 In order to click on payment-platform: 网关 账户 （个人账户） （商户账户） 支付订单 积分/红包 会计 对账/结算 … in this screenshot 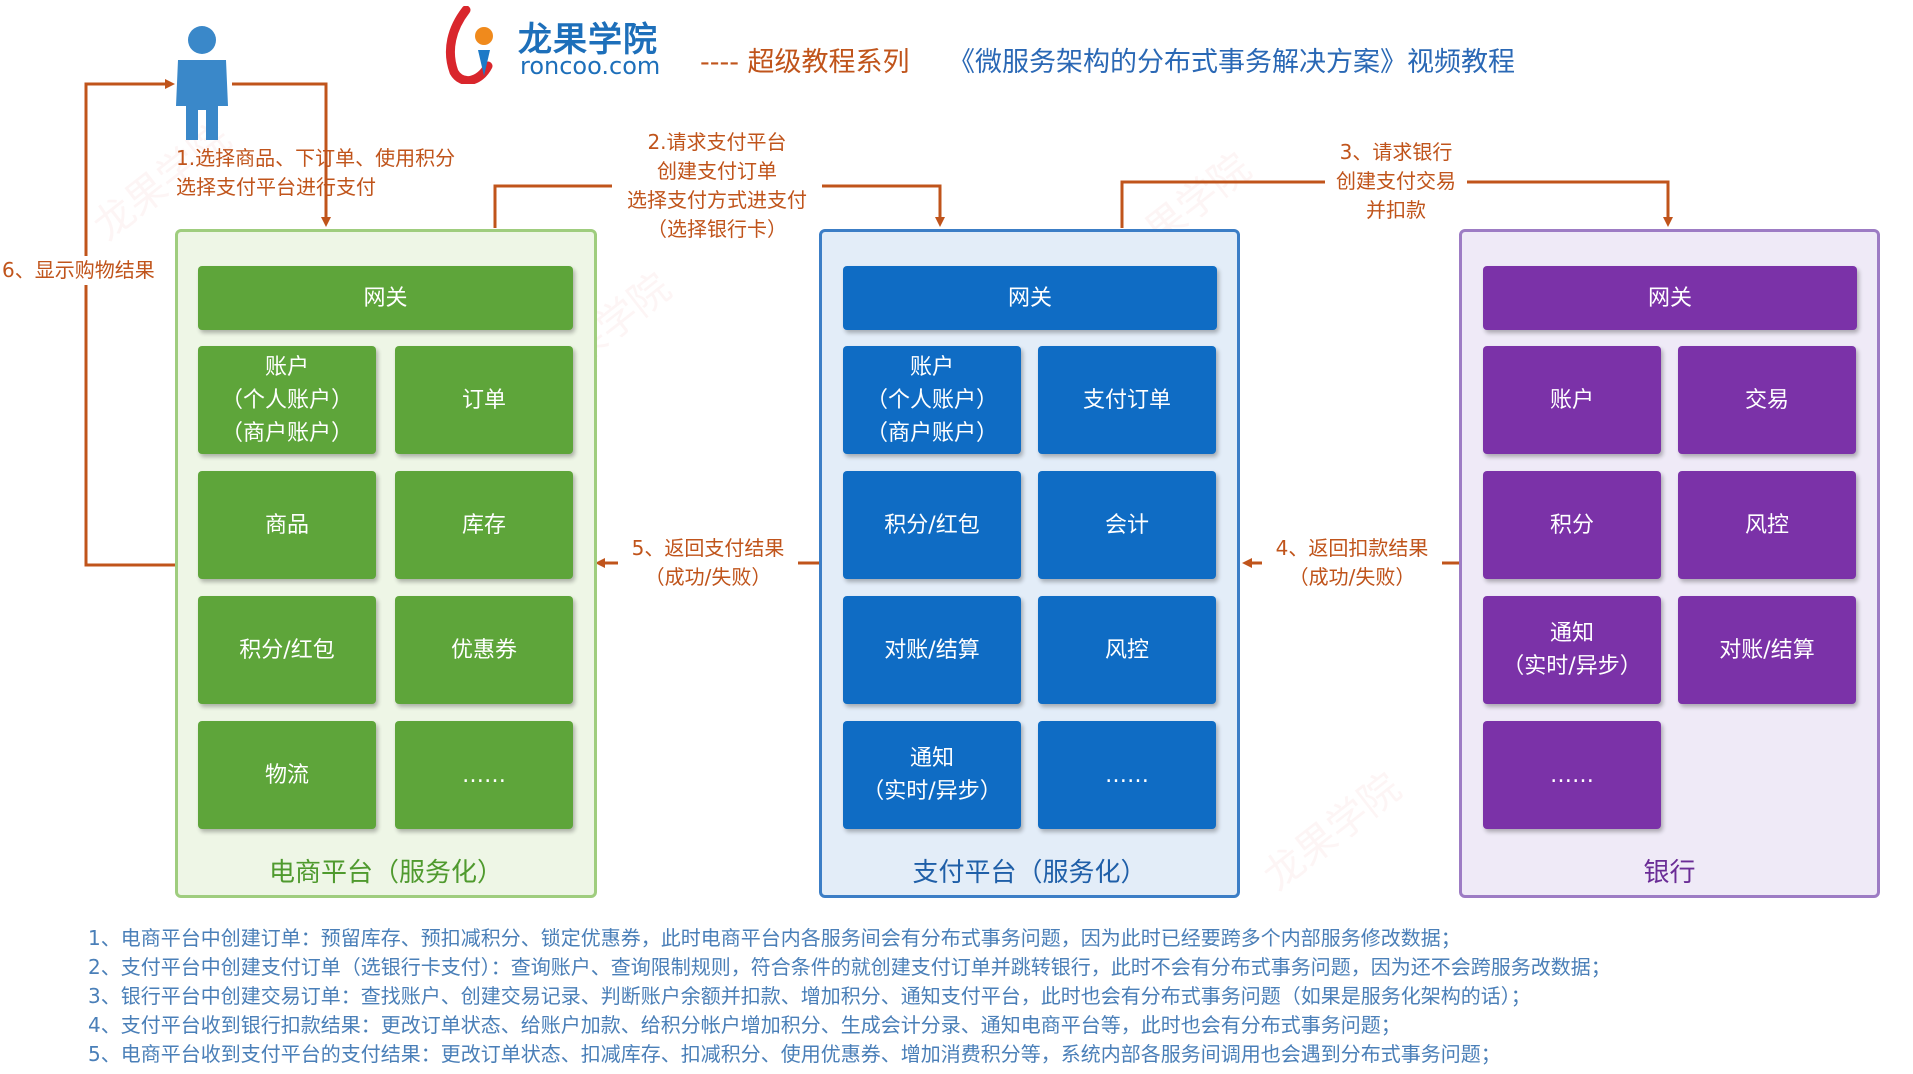, I will do `click(1029, 563)`.